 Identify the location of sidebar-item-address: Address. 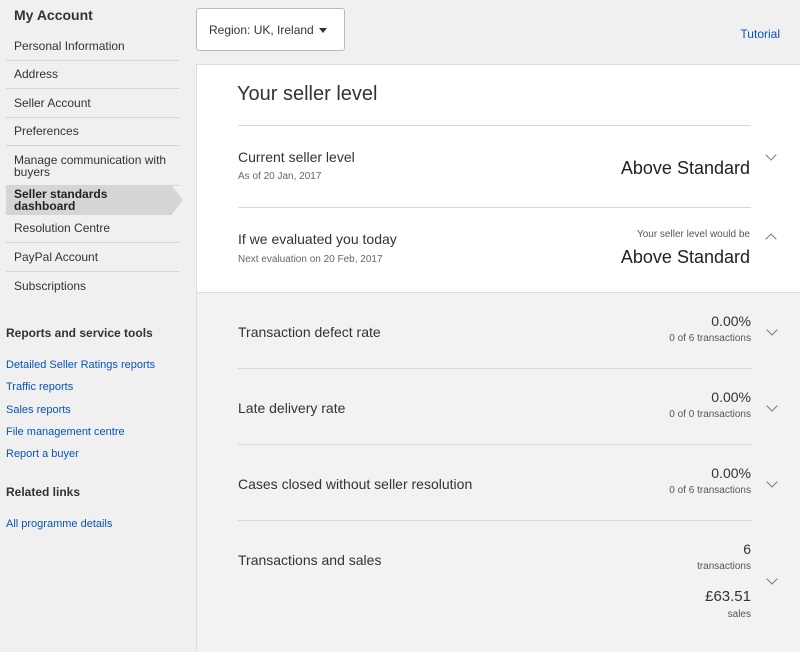
(92, 75).